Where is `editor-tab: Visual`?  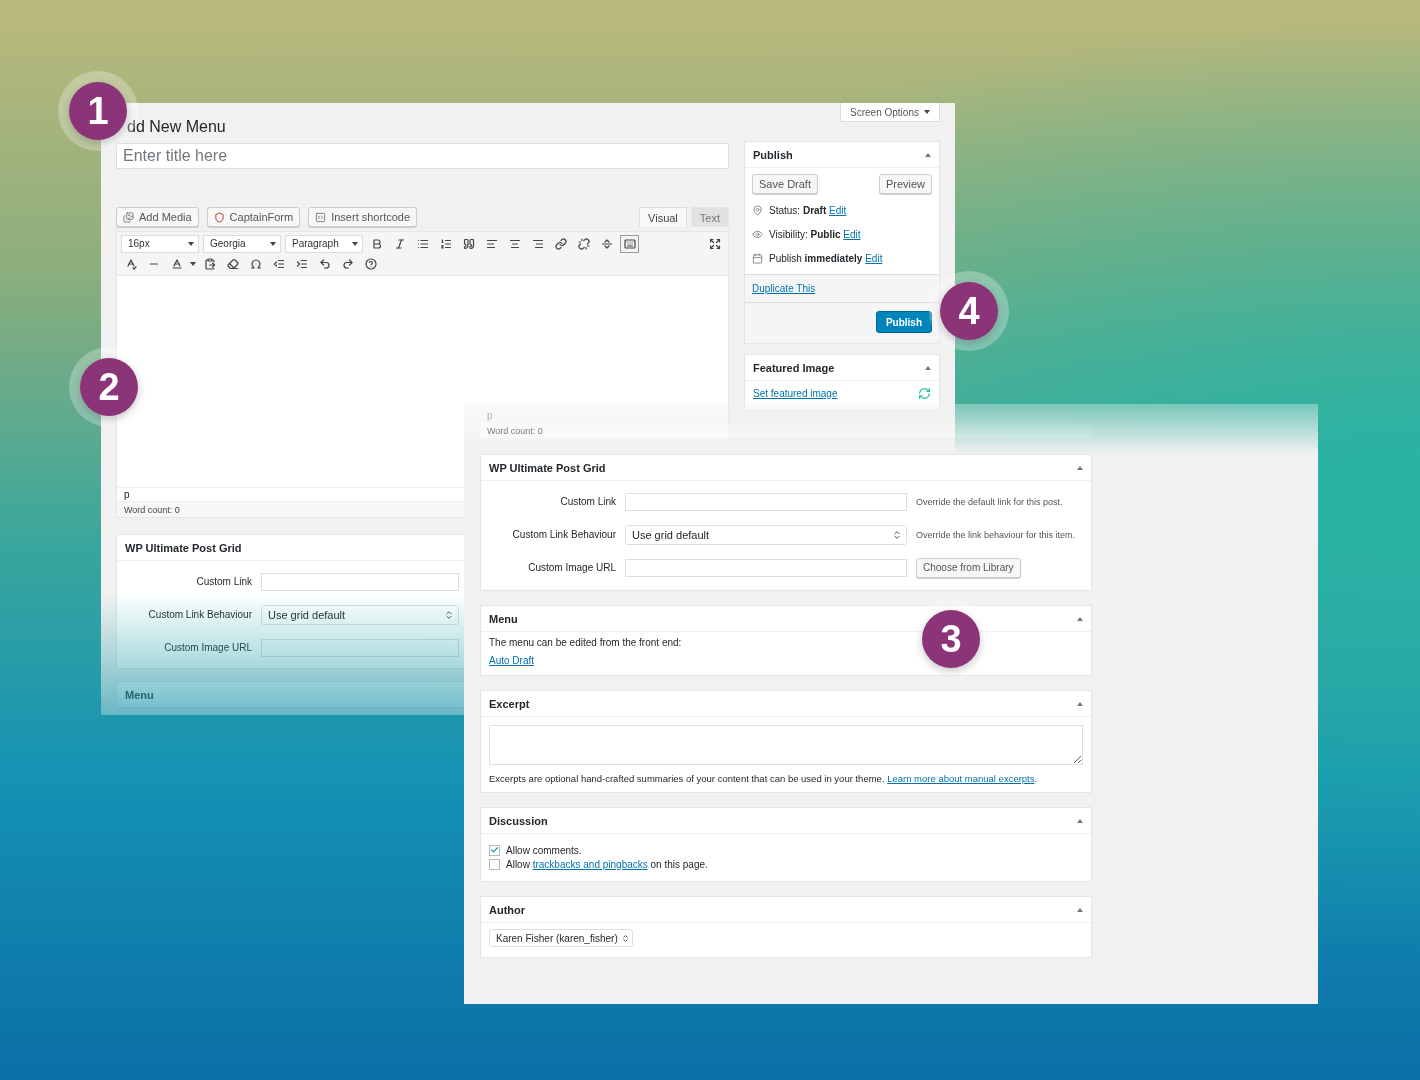
editor-tab: Visual is located at coordinates (663, 217).